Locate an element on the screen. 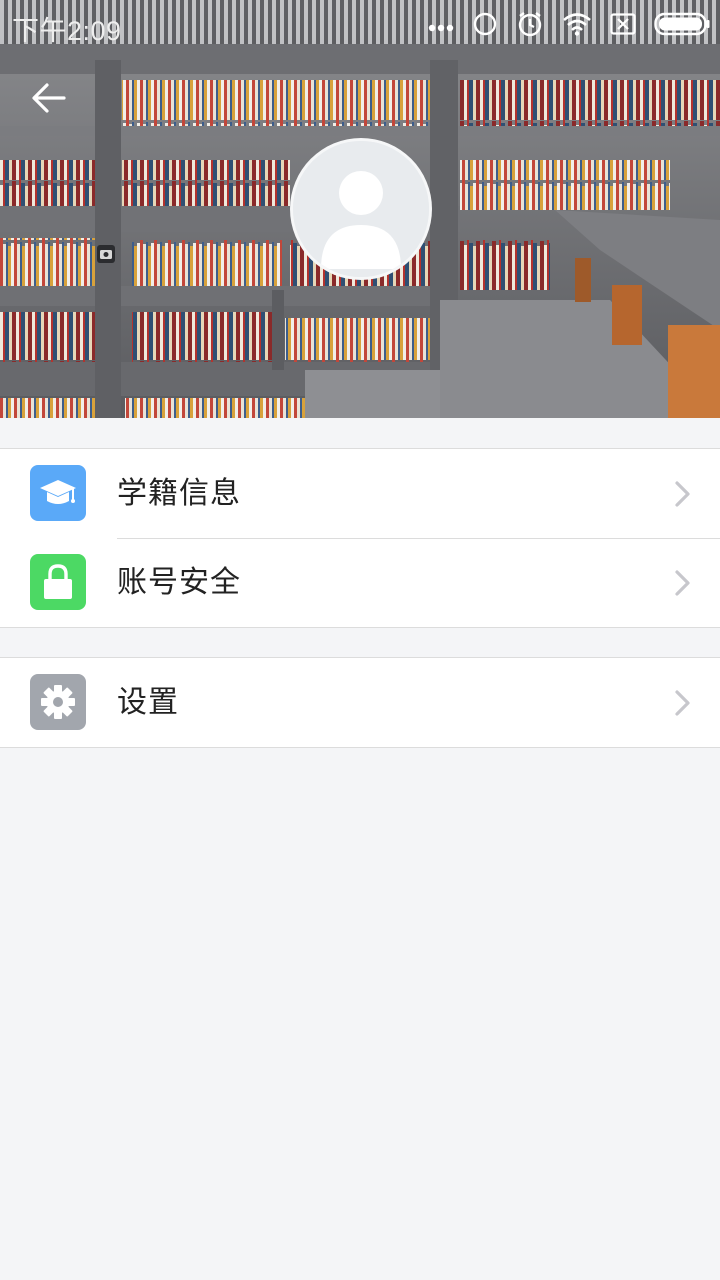 Image resolution: width=720 pixels, height=1280 pixels. menu-item-label: 账号安全 is located at coordinates (179, 582).